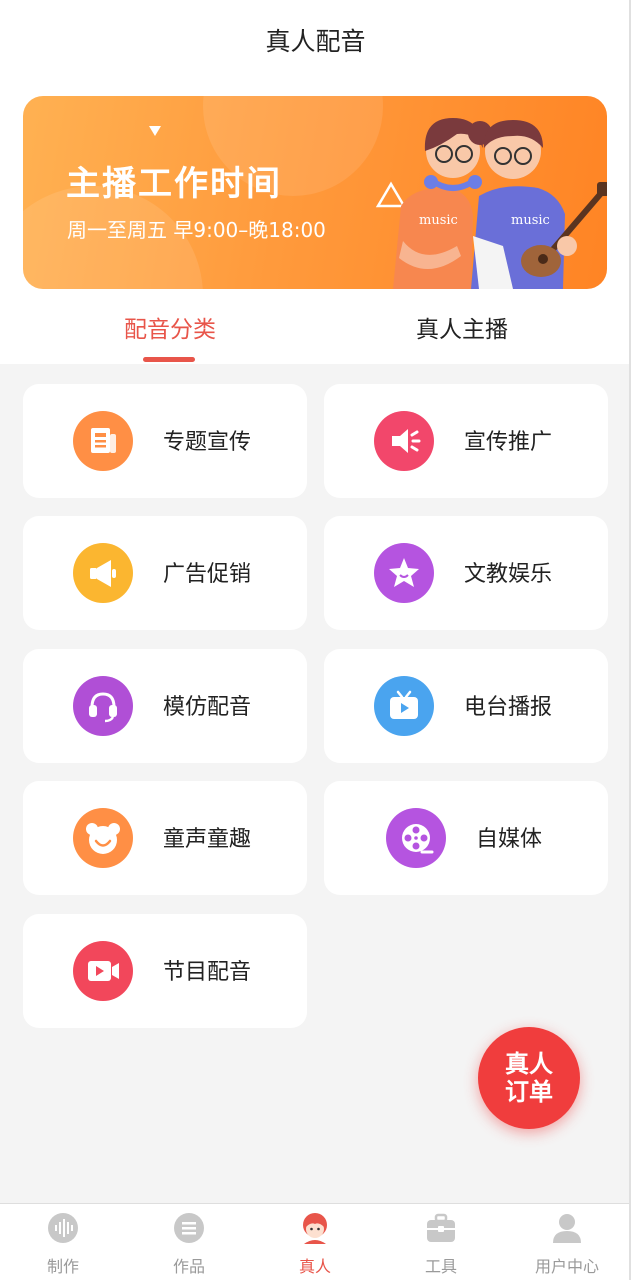  Describe the element at coordinates (508, 707) in the screenshot. I see `category-label: 电台播报` at that location.